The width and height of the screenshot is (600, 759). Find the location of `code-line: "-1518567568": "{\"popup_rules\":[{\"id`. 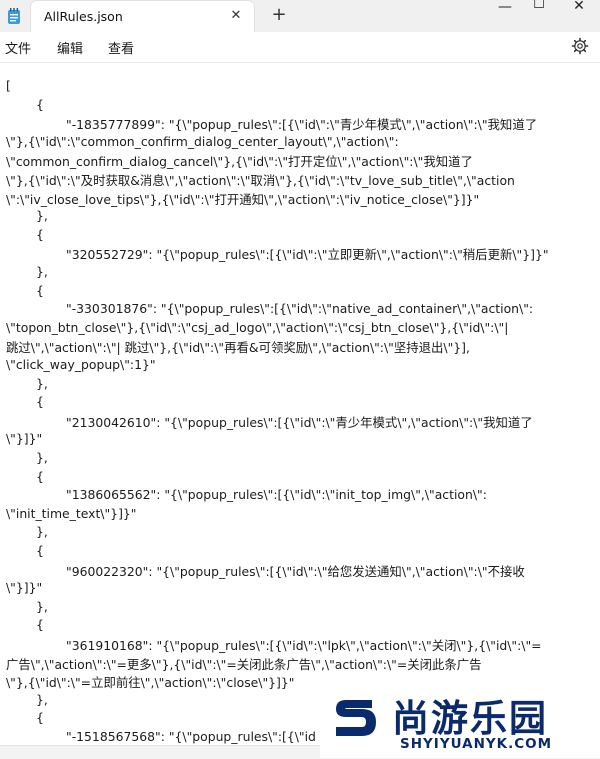

code-line: "-1518567568": "{\"popup_rules\":[{\"id is located at coordinates (191, 736).